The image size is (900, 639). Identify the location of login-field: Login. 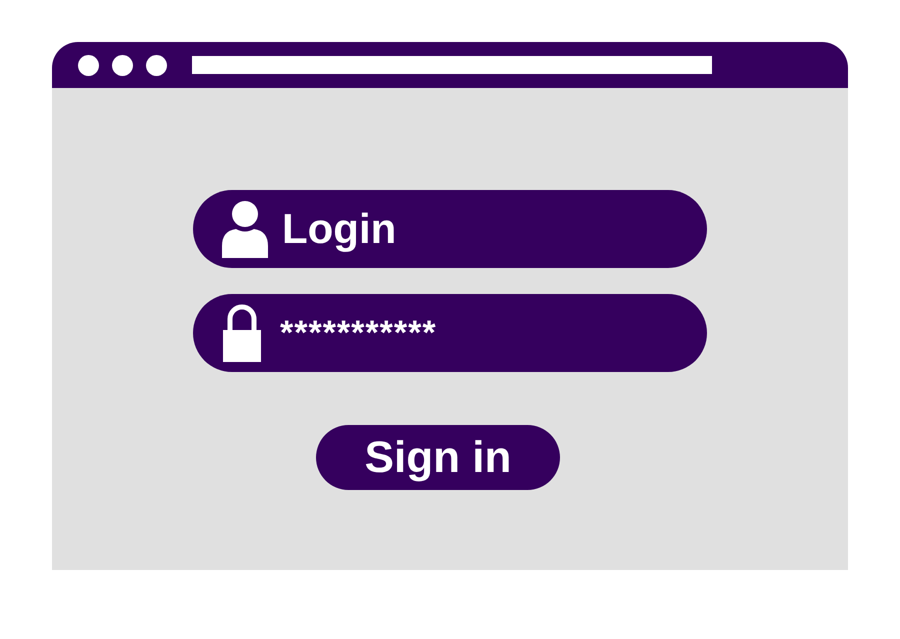
(450, 229).